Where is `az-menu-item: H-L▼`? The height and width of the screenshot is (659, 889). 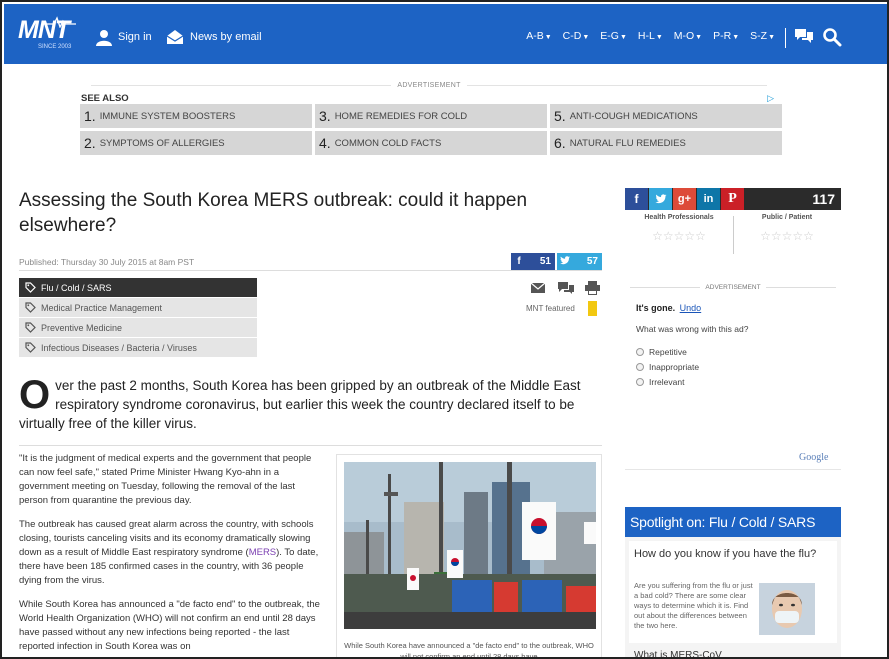 az-menu-item: H-L▼ is located at coordinates (650, 36).